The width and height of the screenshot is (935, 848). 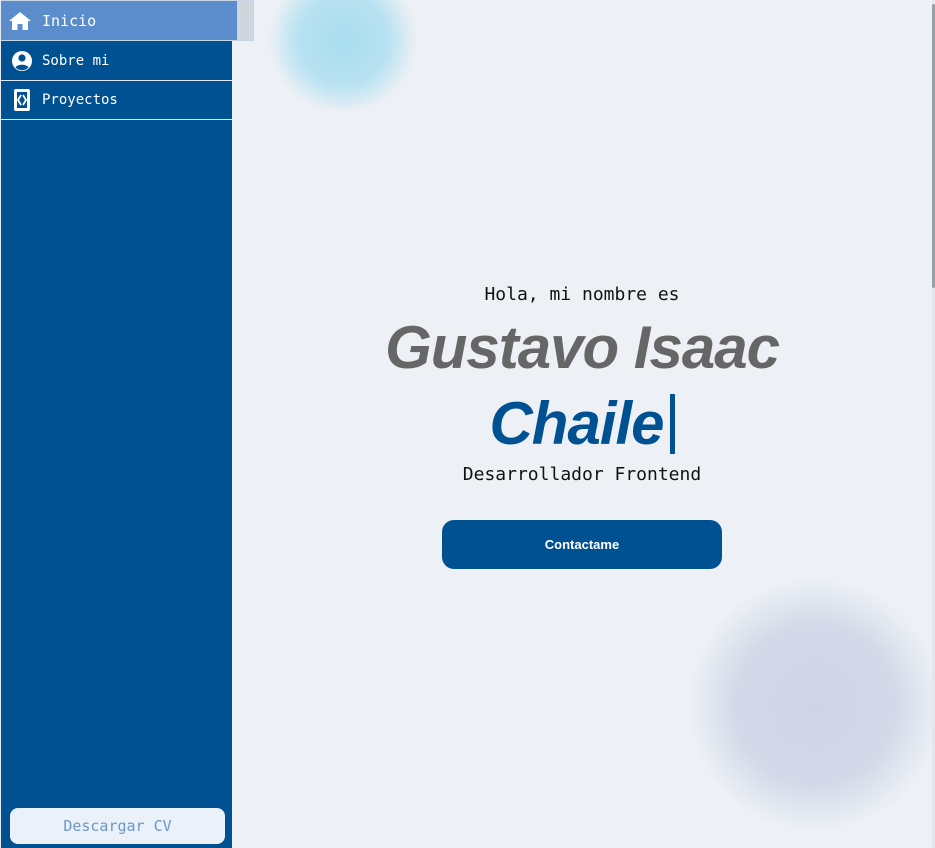 I want to click on active-tab-edge, so click(x=245, y=20).